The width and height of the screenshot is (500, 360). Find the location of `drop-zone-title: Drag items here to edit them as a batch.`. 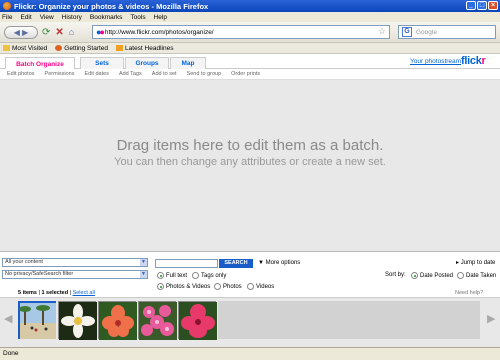

drop-zone-title: Drag items here to edit them as a batch. is located at coordinates (250, 145).